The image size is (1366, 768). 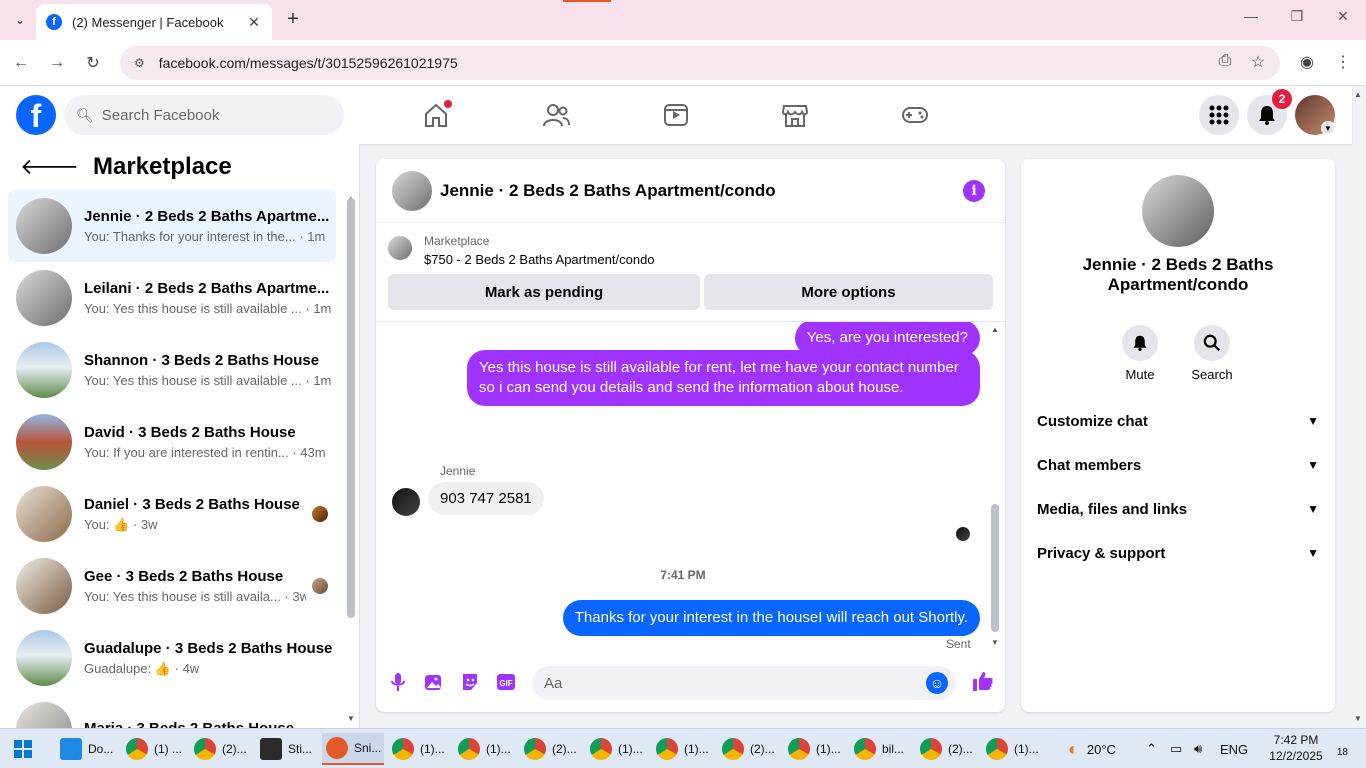 I want to click on chat-scroll-up-icon: ▲, so click(x=995, y=329).